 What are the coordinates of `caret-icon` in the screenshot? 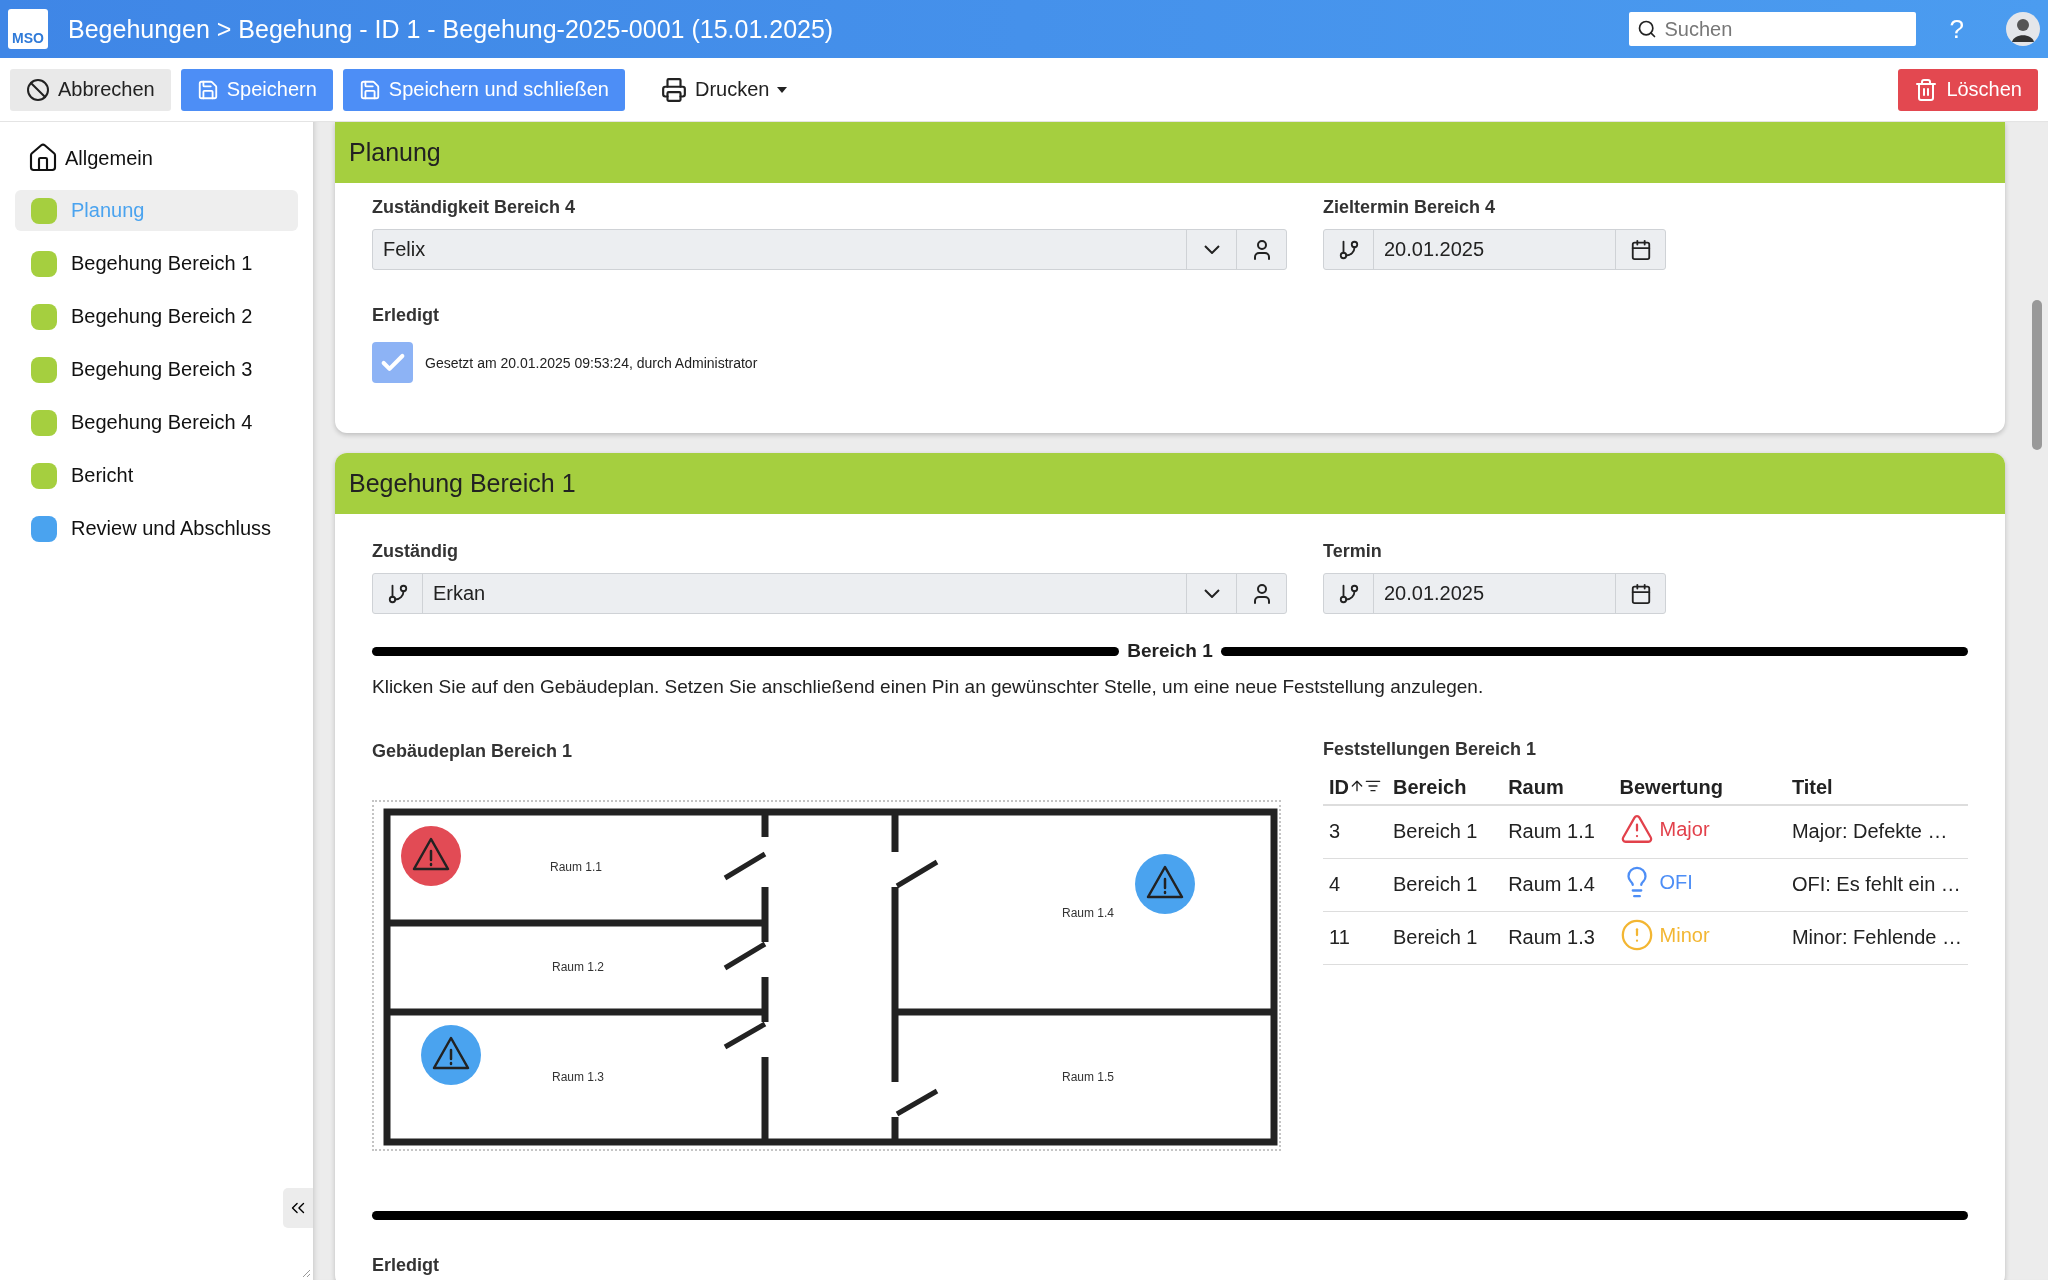 It's located at (782, 89).